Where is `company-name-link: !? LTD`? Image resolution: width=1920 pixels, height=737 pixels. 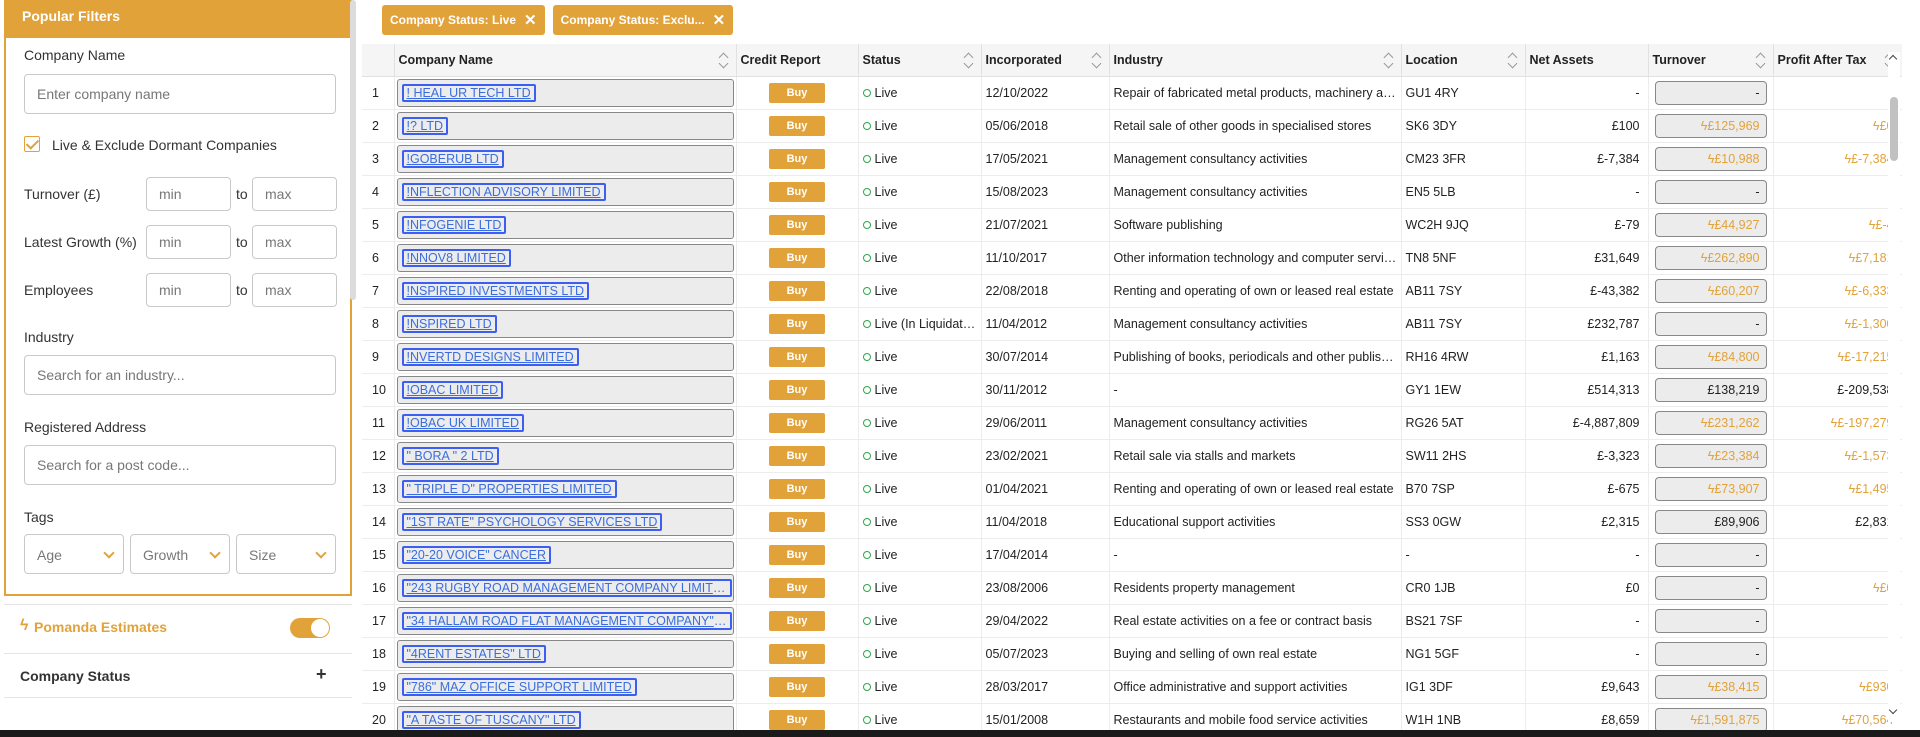
company-name-link: !? LTD is located at coordinates (425, 125).